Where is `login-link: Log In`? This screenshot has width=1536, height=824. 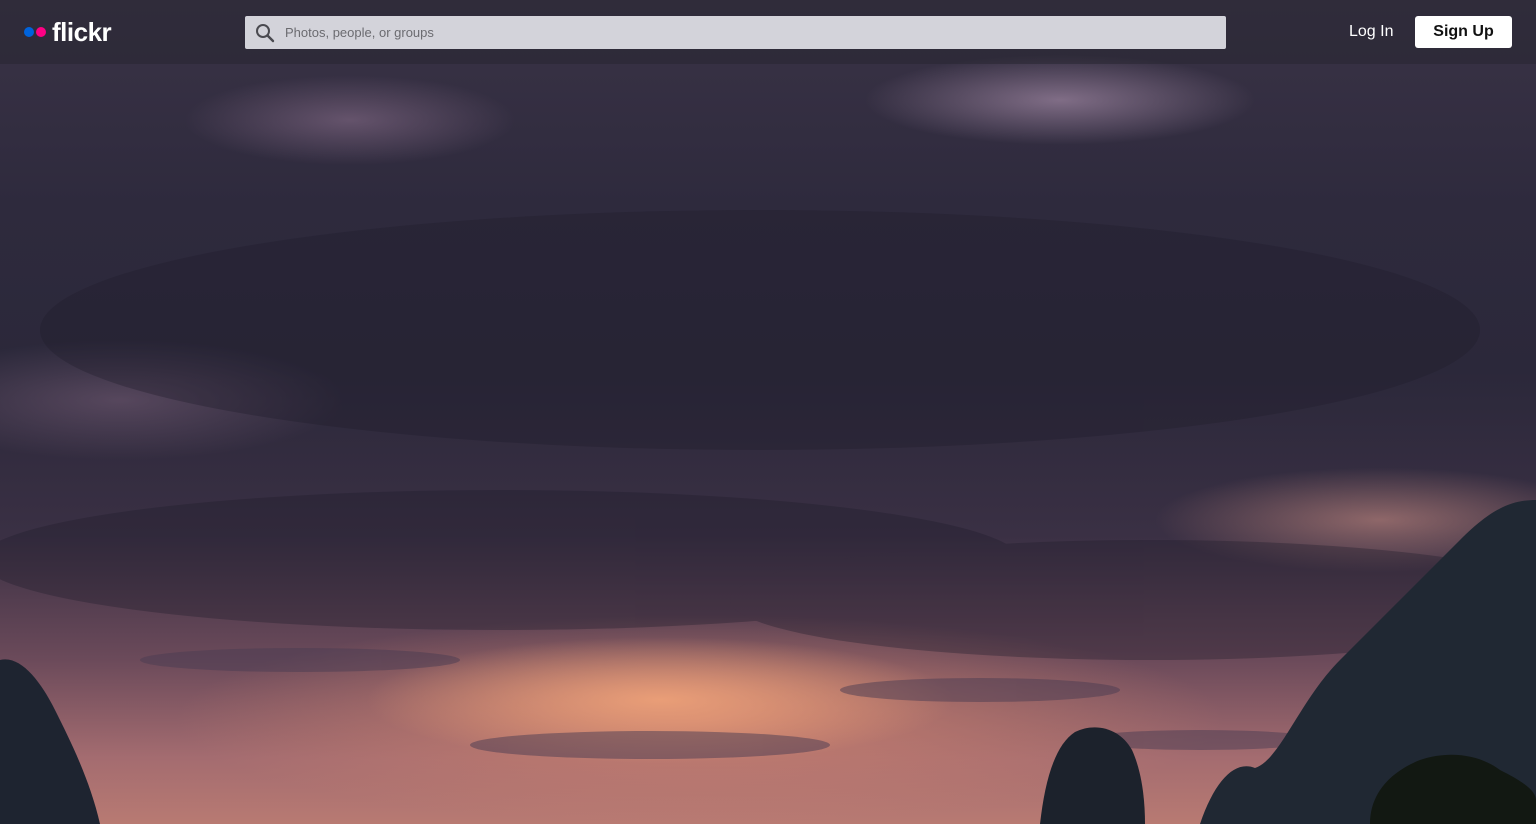 login-link: Log In is located at coordinates (1371, 32).